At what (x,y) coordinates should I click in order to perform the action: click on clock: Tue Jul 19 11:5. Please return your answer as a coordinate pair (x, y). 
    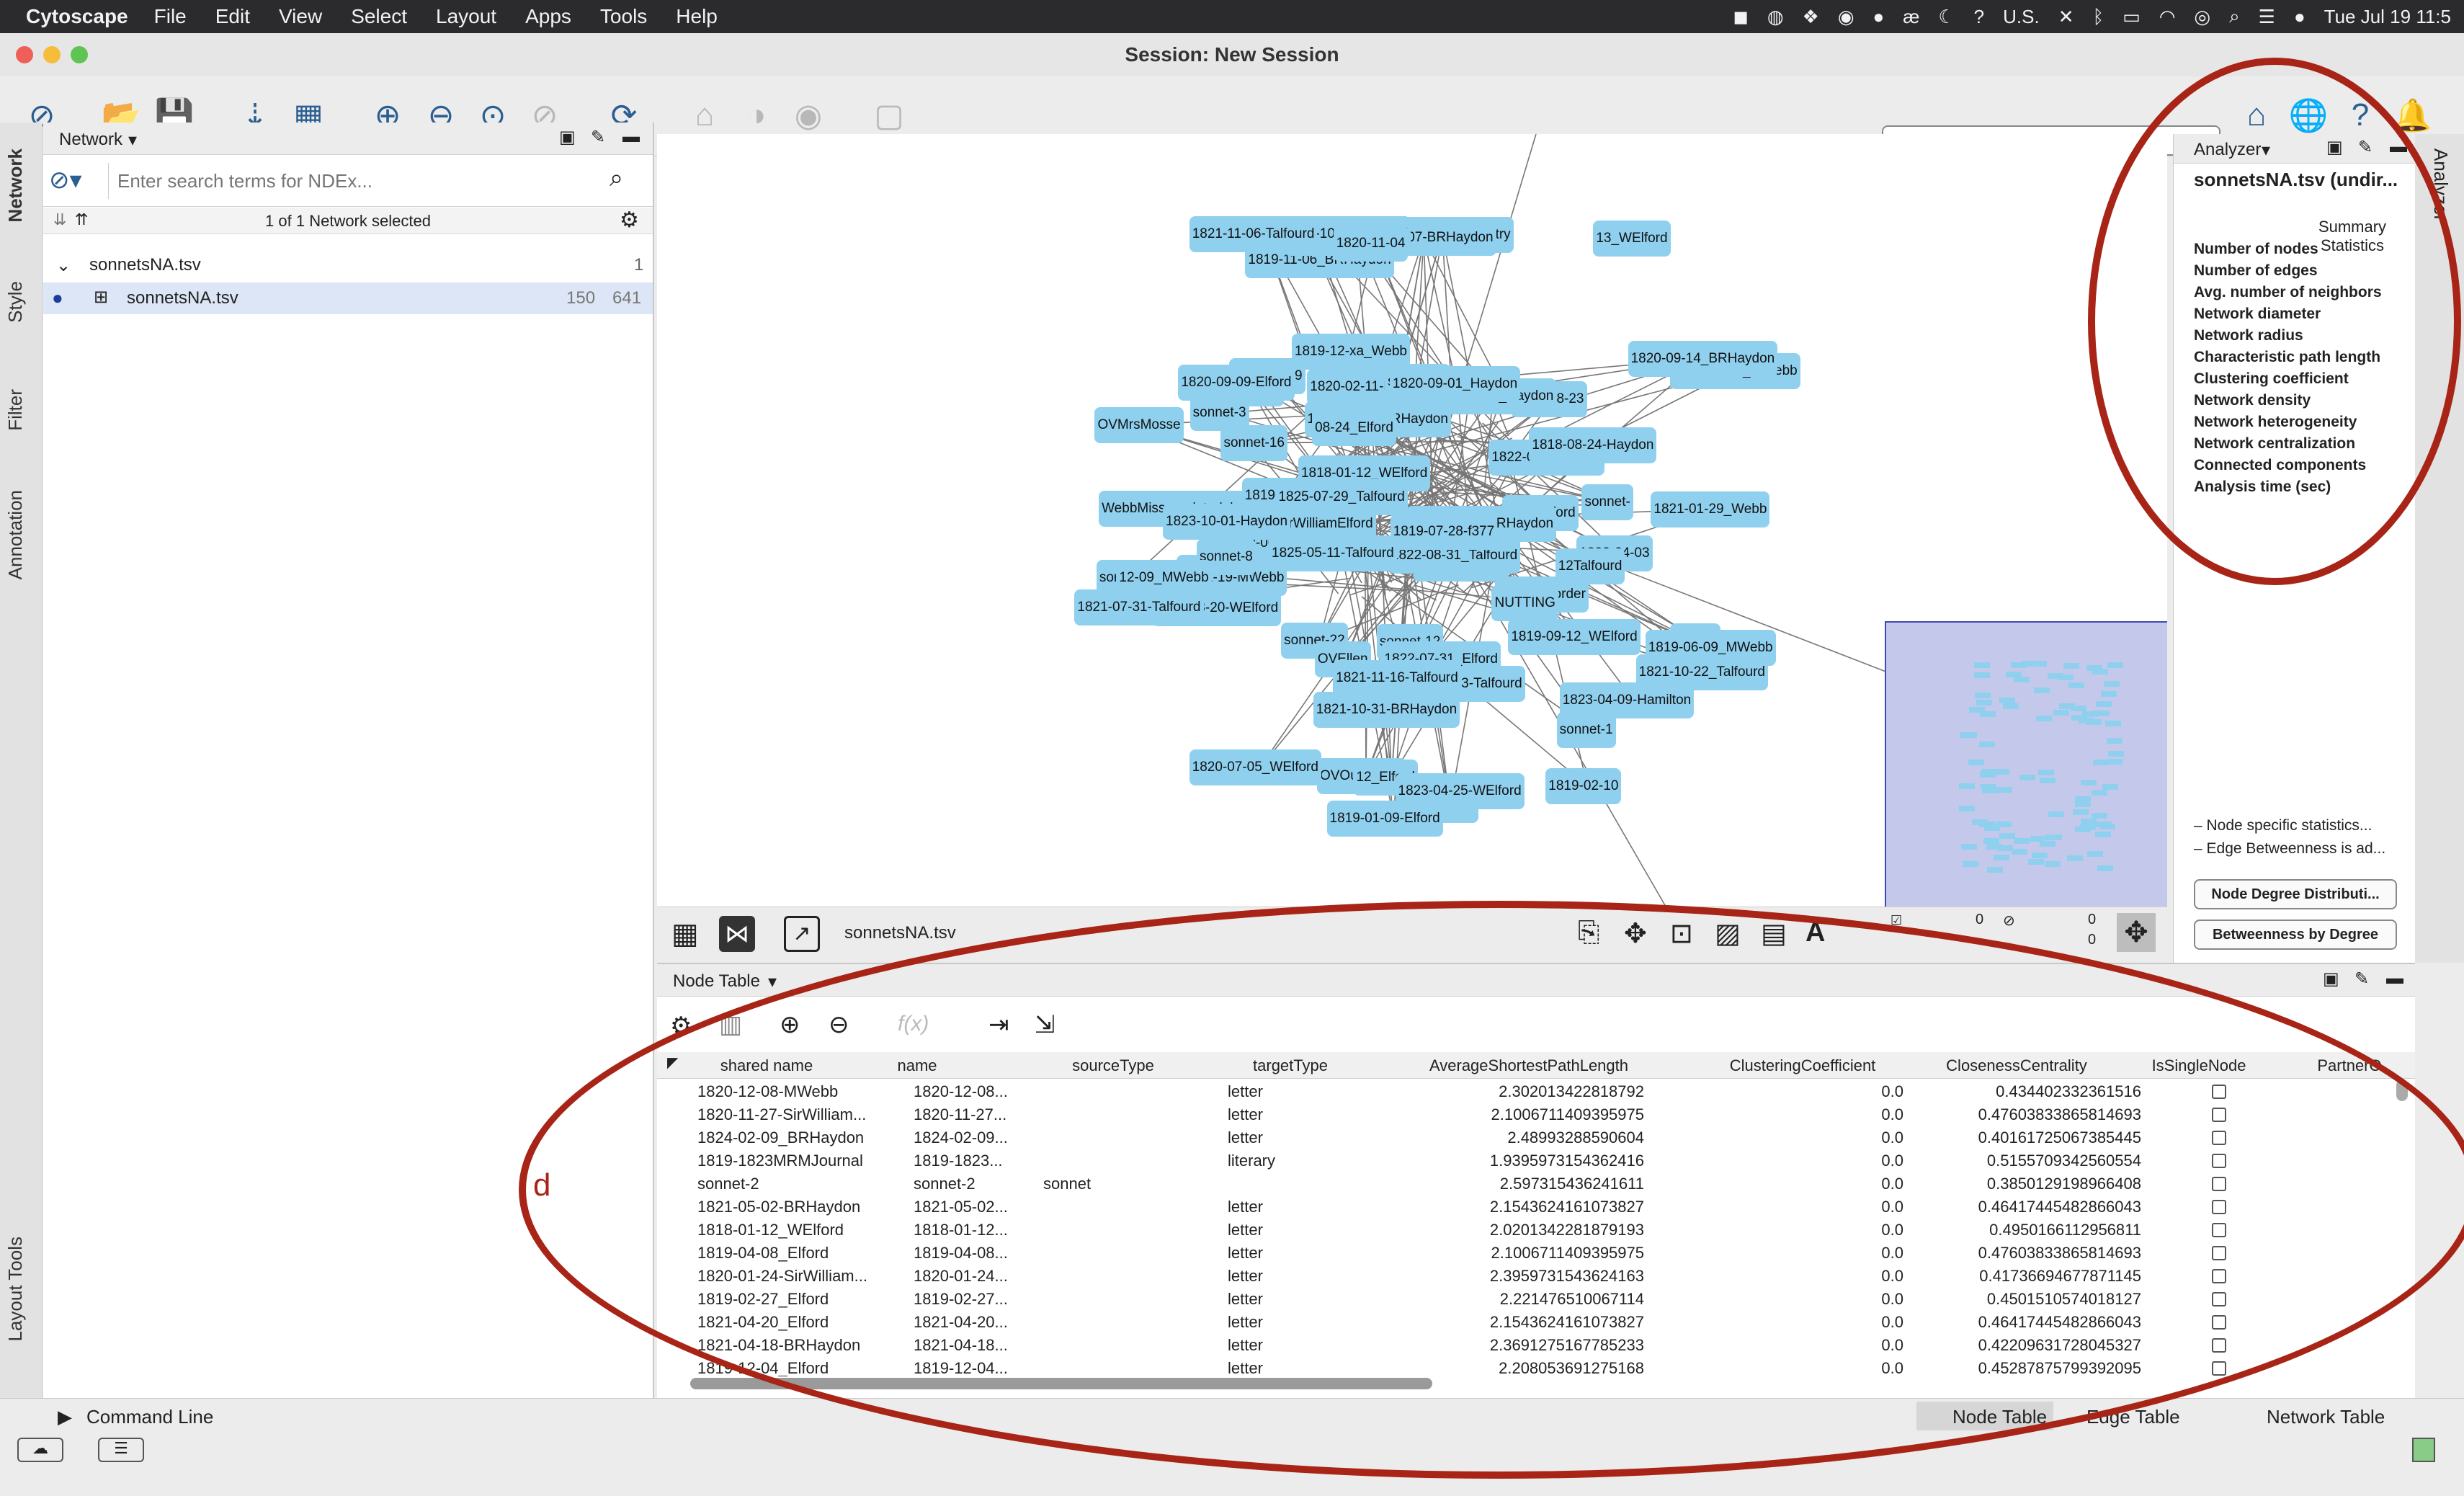
    Looking at the image, I should click on (2387, 17).